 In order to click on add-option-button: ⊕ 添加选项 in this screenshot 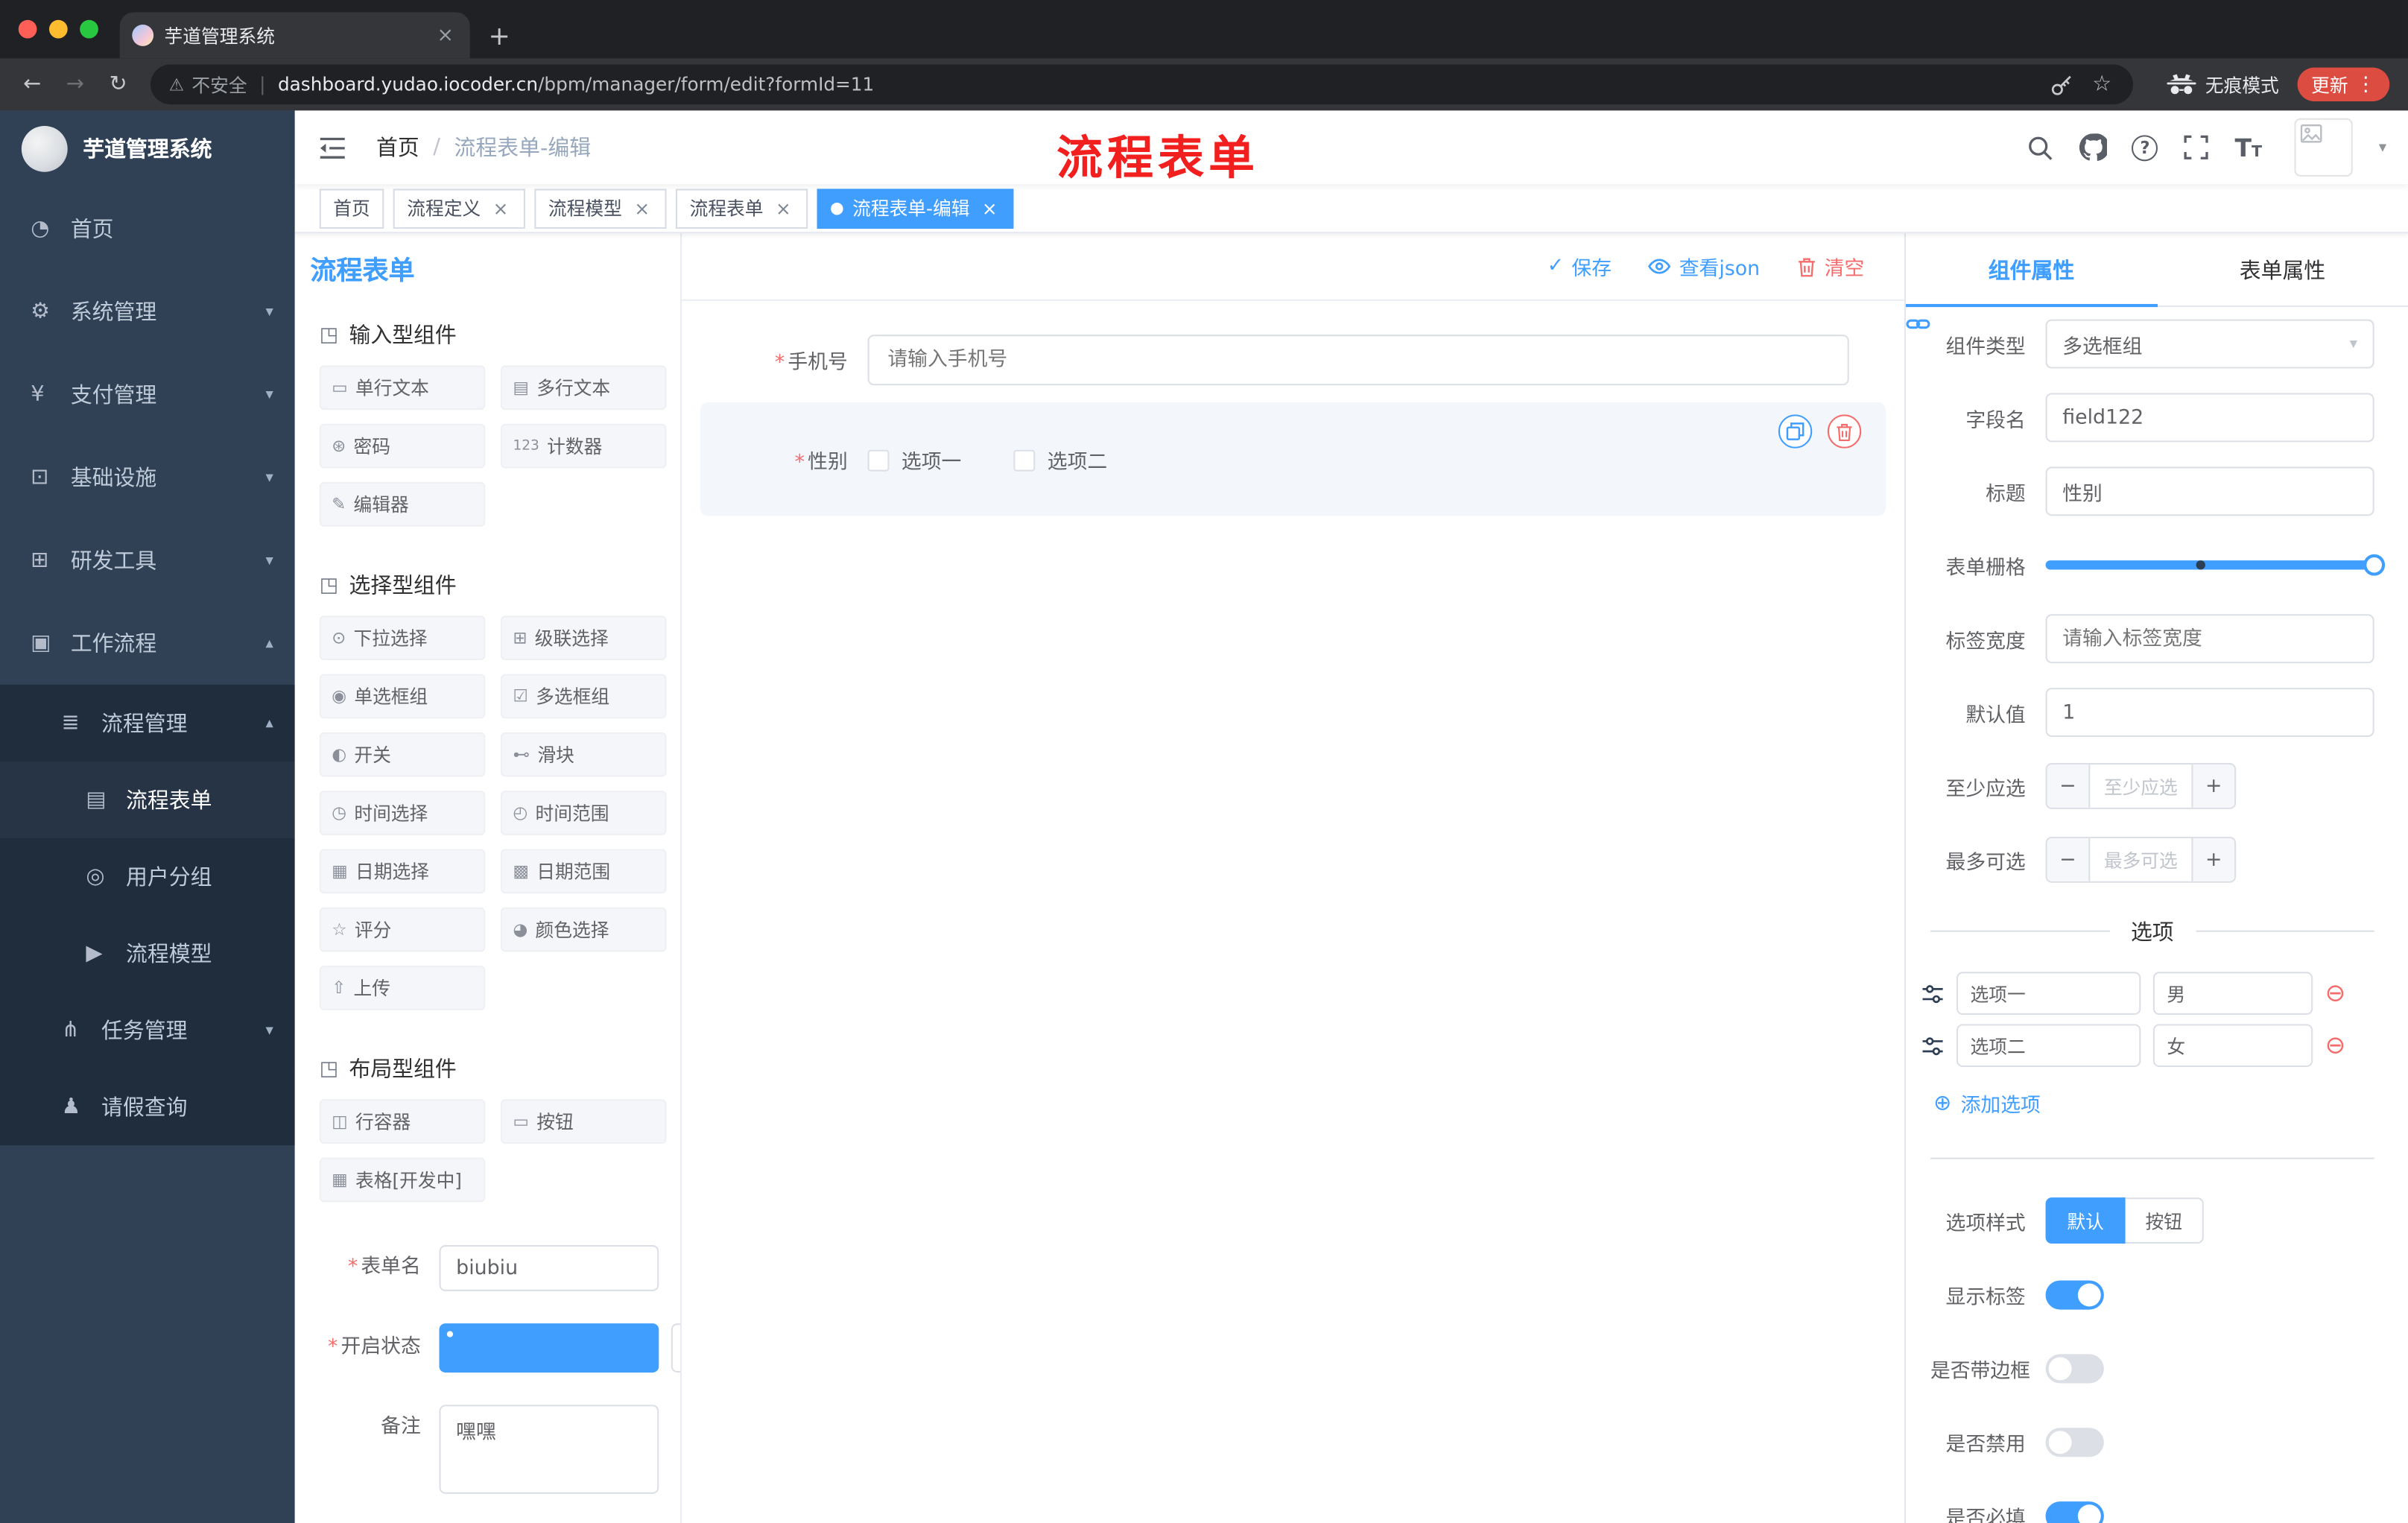, I will do `click(2153, 1103)`.